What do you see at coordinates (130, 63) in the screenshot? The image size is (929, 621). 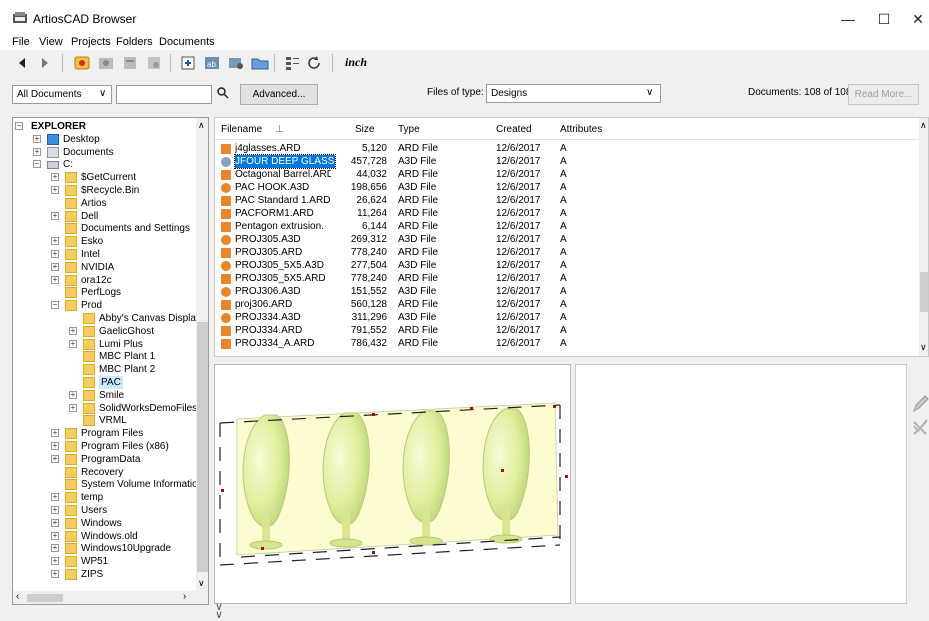 I see `project-database-icon` at bounding box center [130, 63].